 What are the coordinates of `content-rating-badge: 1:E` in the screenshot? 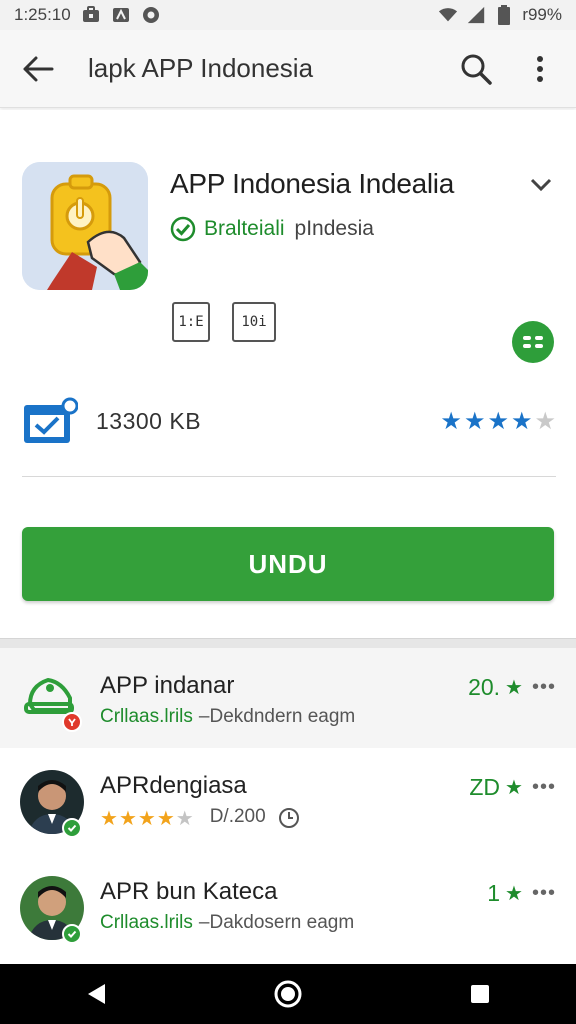 It's located at (191, 322).